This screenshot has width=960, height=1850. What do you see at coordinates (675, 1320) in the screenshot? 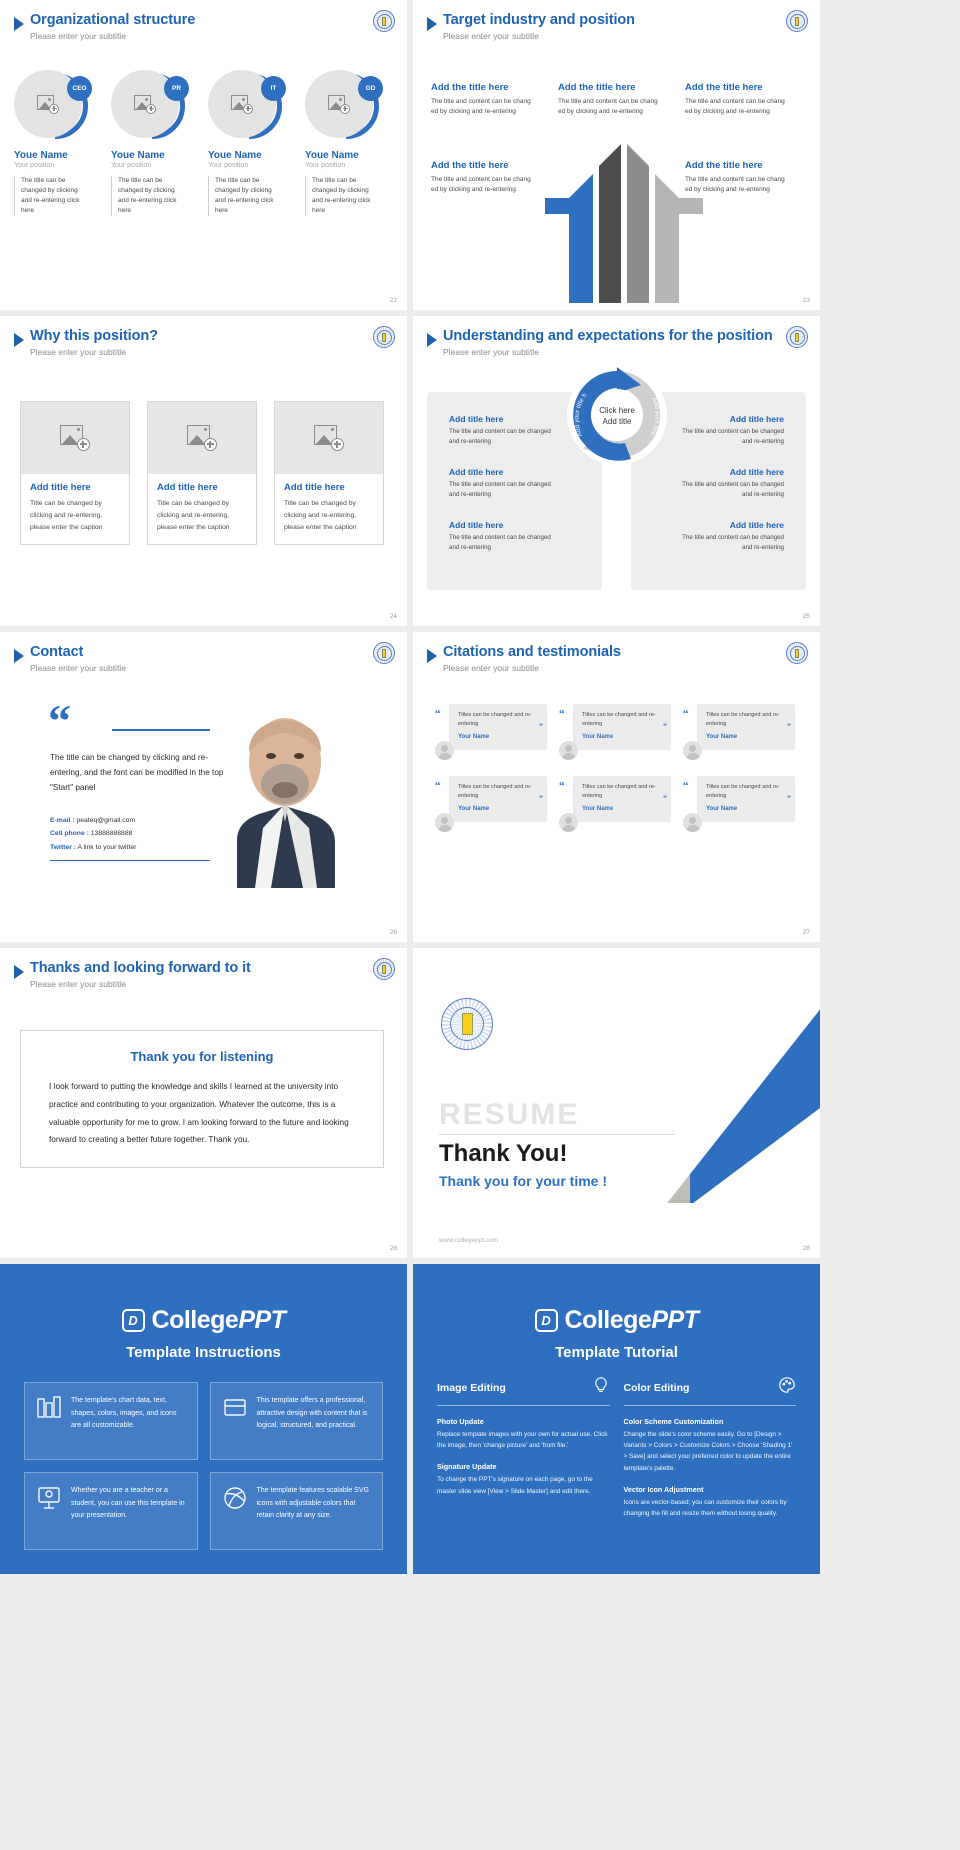
I see `brand-name-part2: PPT` at bounding box center [675, 1320].